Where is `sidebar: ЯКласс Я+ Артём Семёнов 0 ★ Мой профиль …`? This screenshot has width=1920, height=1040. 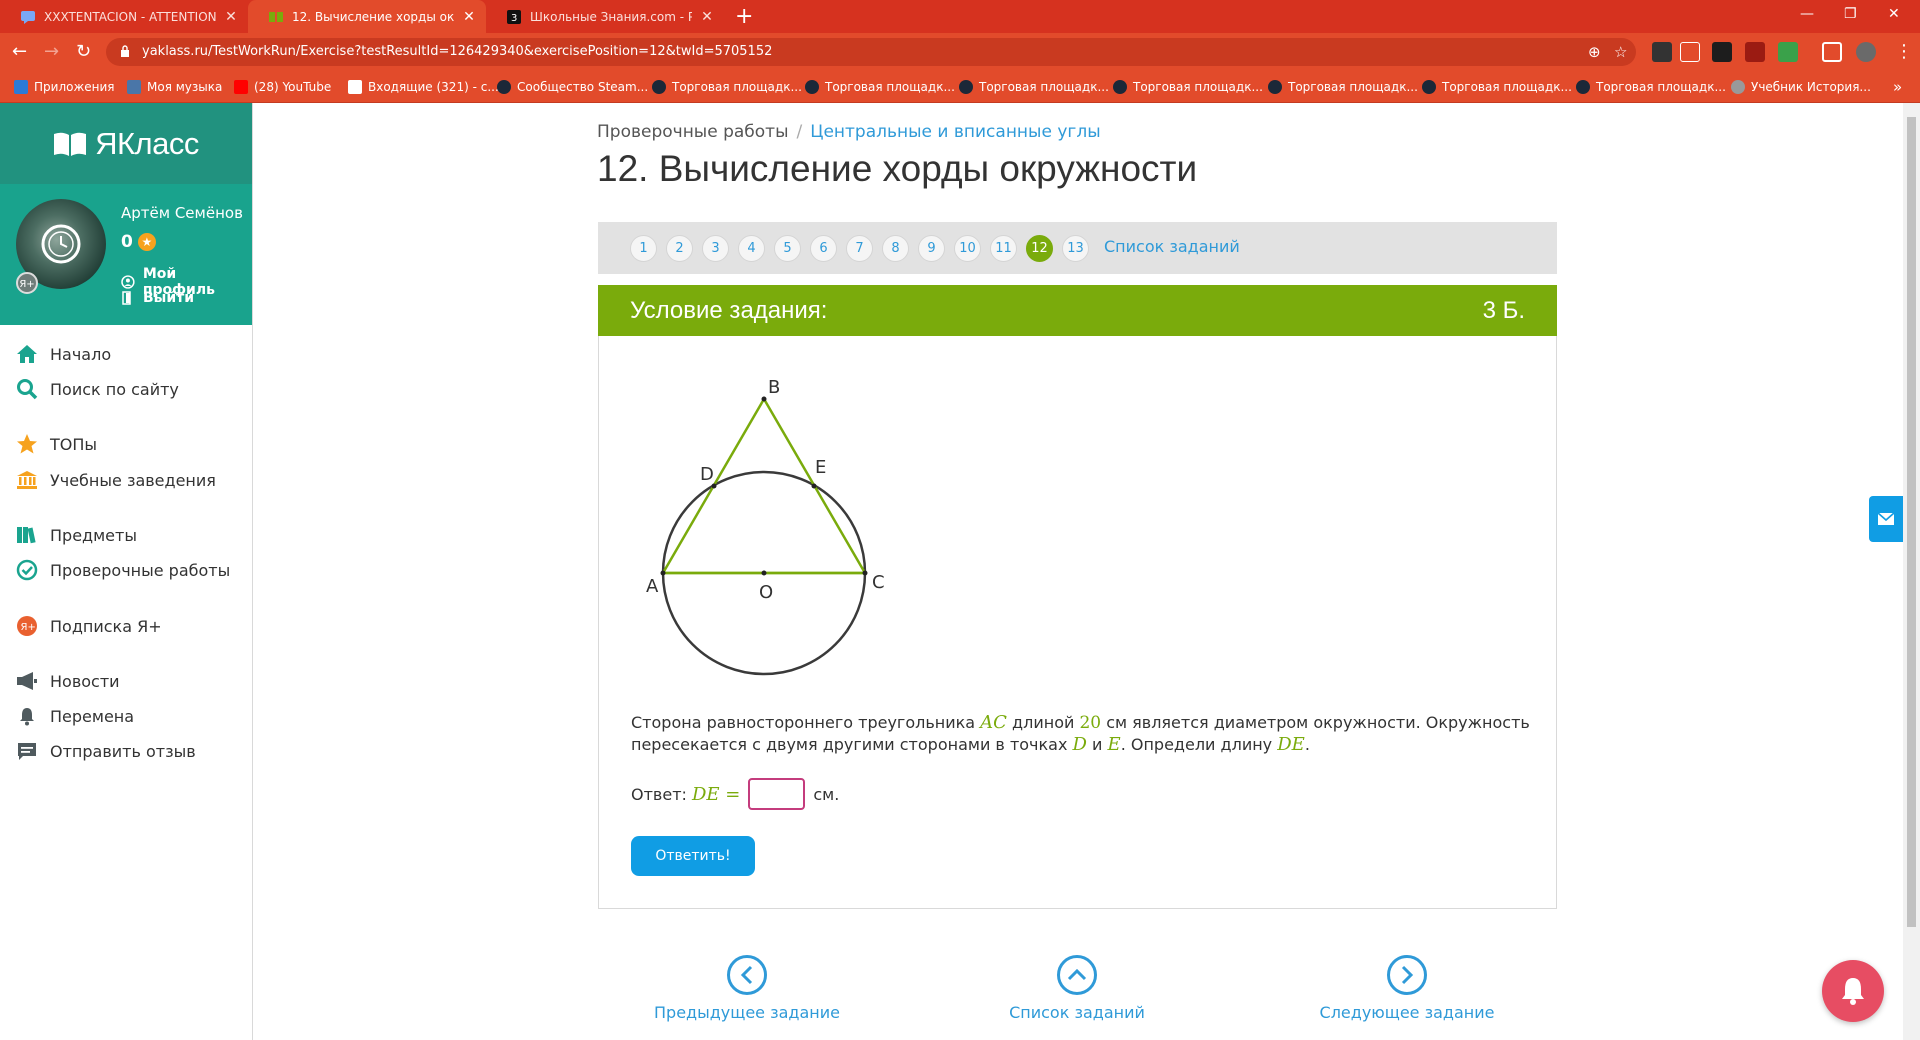 sidebar: ЯКласс Я+ Артём Семёнов 0 ★ Мой профиль … is located at coordinates (126, 571).